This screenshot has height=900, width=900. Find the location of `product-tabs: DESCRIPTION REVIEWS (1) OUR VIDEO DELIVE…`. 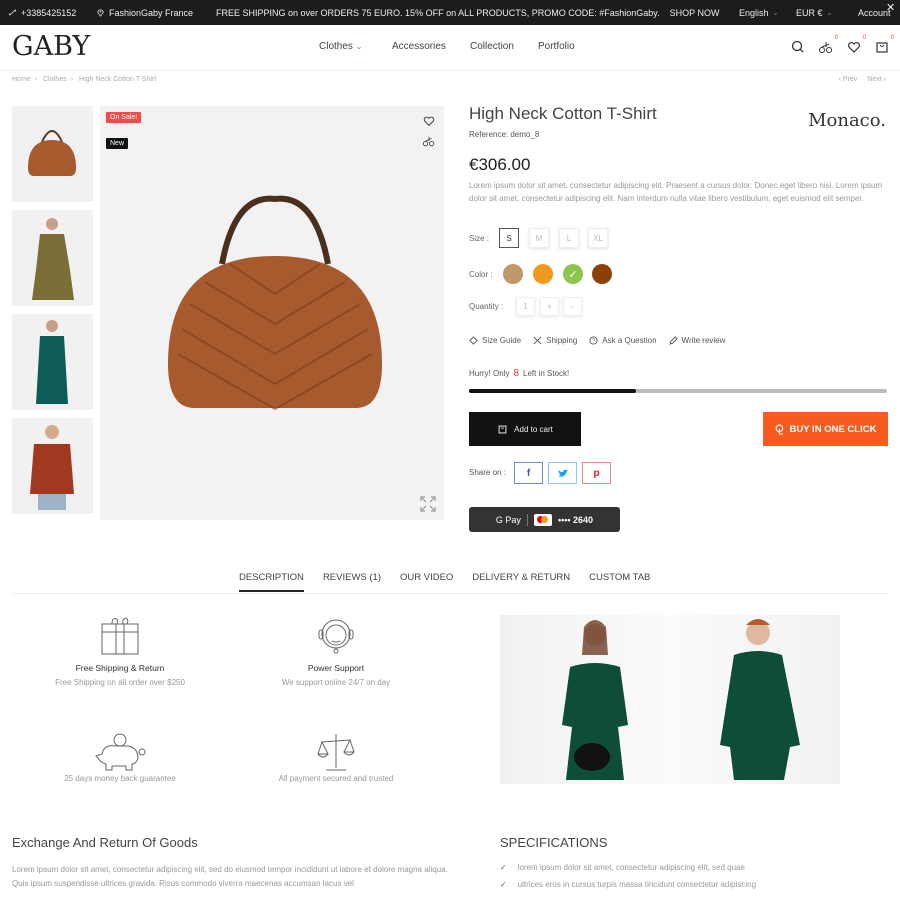

product-tabs: DESCRIPTION REVIEWS (1) OUR VIDEO DELIVE… is located at coordinates (444, 582).